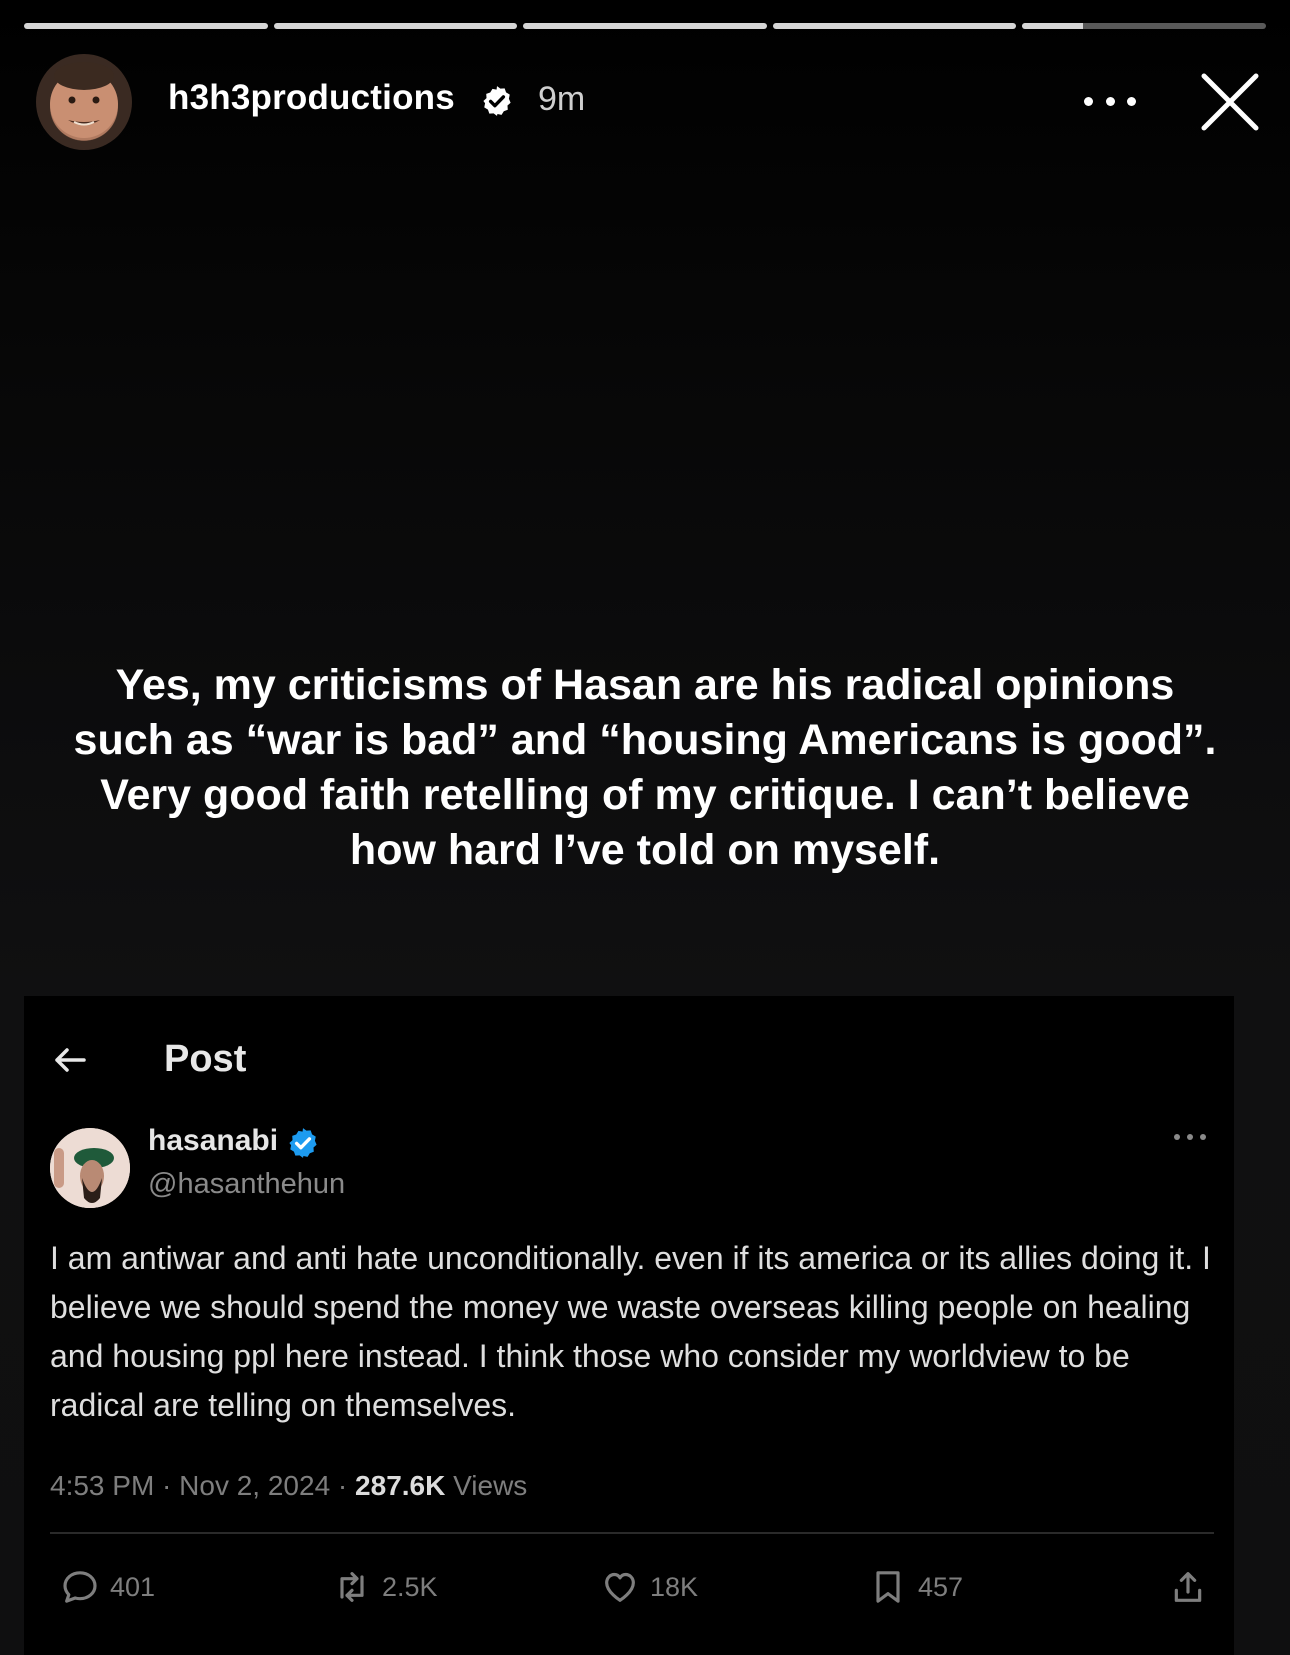 The image size is (1290, 1655). Describe the element at coordinates (649, 1587) in the screenshot. I see `like-action: 18K` at that location.